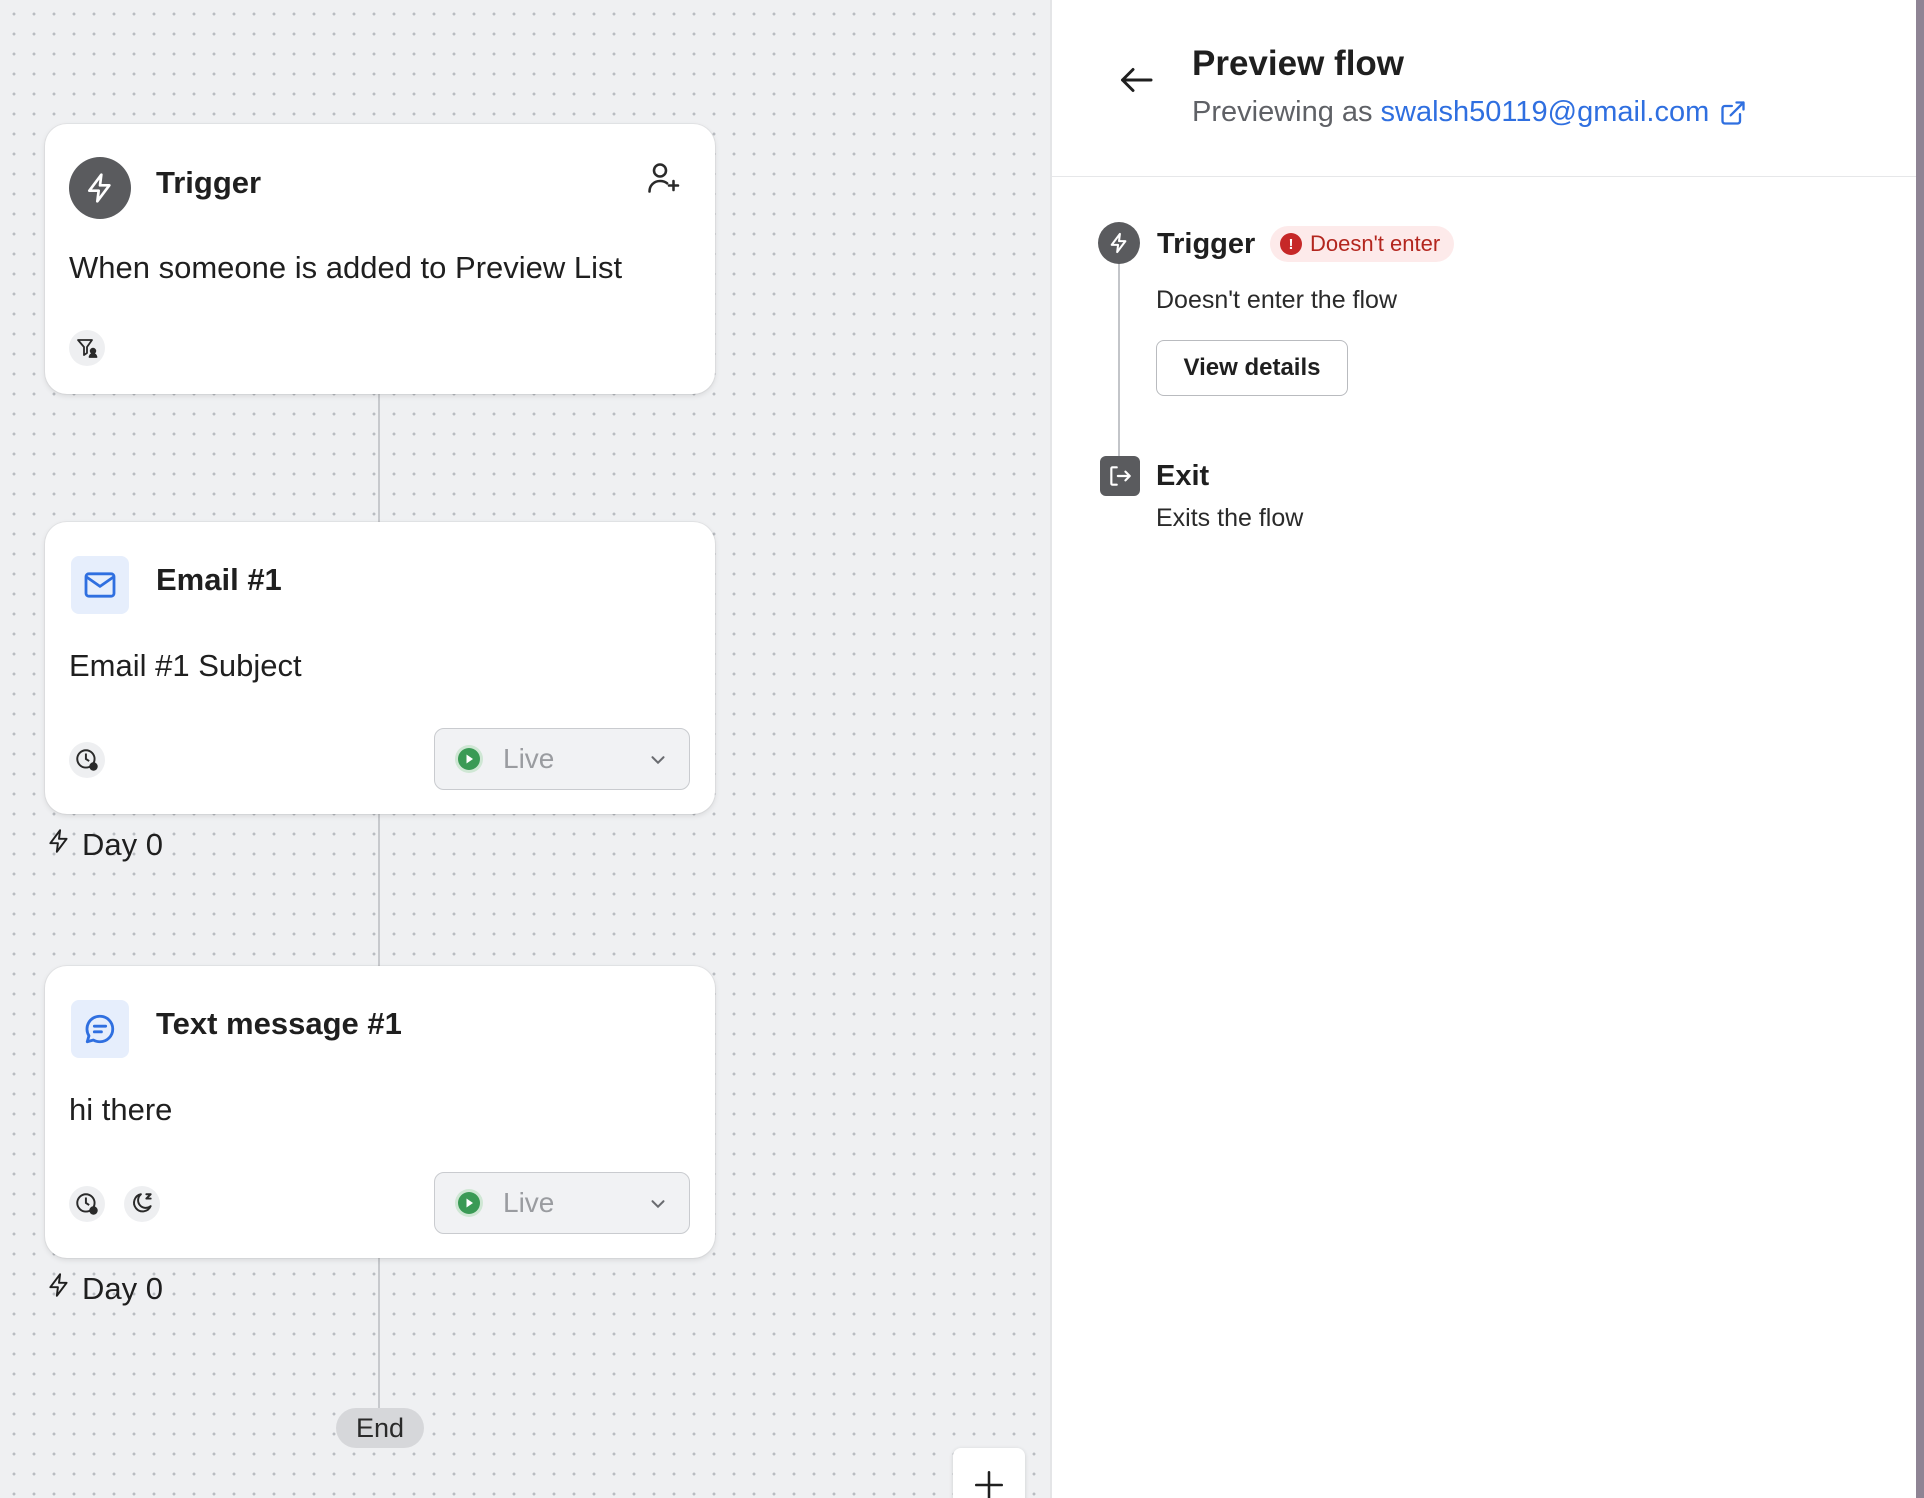 The height and width of the screenshot is (1498, 1924). I want to click on sms-delay-label: Day 0, so click(104, 1289).